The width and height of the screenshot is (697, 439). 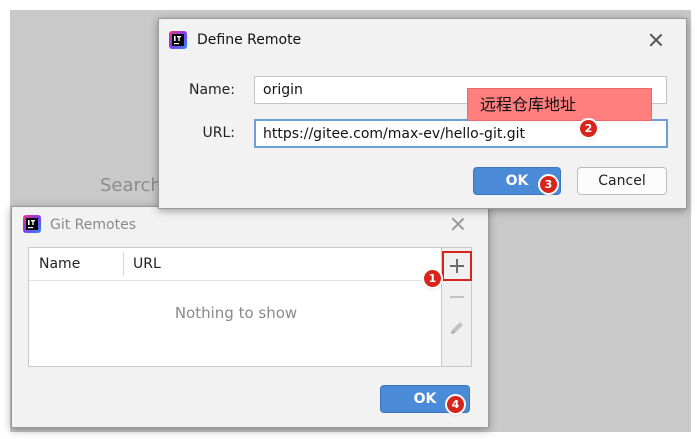 What do you see at coordinates (548, 184) in the screenshot?
I see `step-badge-3: 3` at bounding box center [548, 184].